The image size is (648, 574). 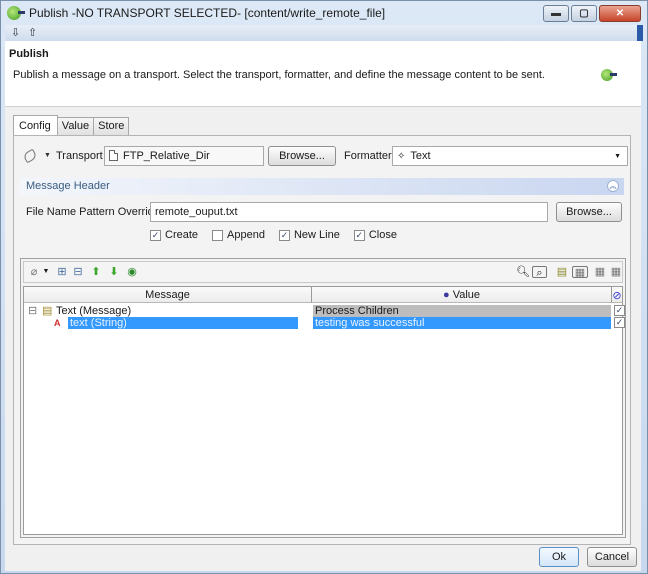 I want to click on tree-toolbar: ⌀ ▼ ⊞ ⊟ ⬆ ⬇ ◉ 🔍︎ ⌕ ▤ ▦ ▦ ▦, so click(x=323, y=272).